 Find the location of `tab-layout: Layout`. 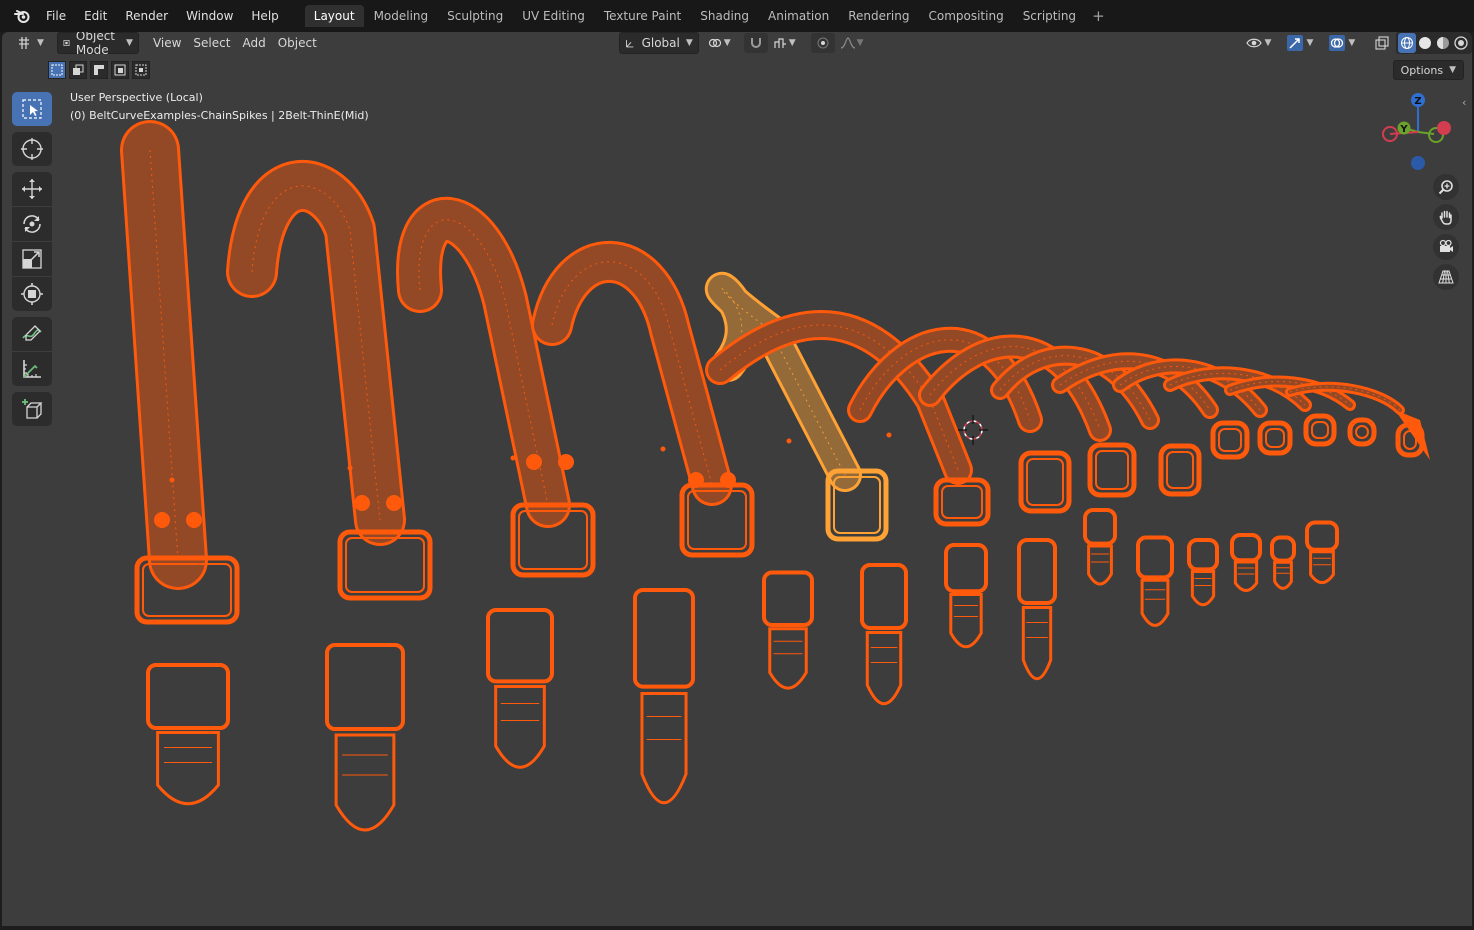

tab-layout: Layout is located at coordinates (334, 16).